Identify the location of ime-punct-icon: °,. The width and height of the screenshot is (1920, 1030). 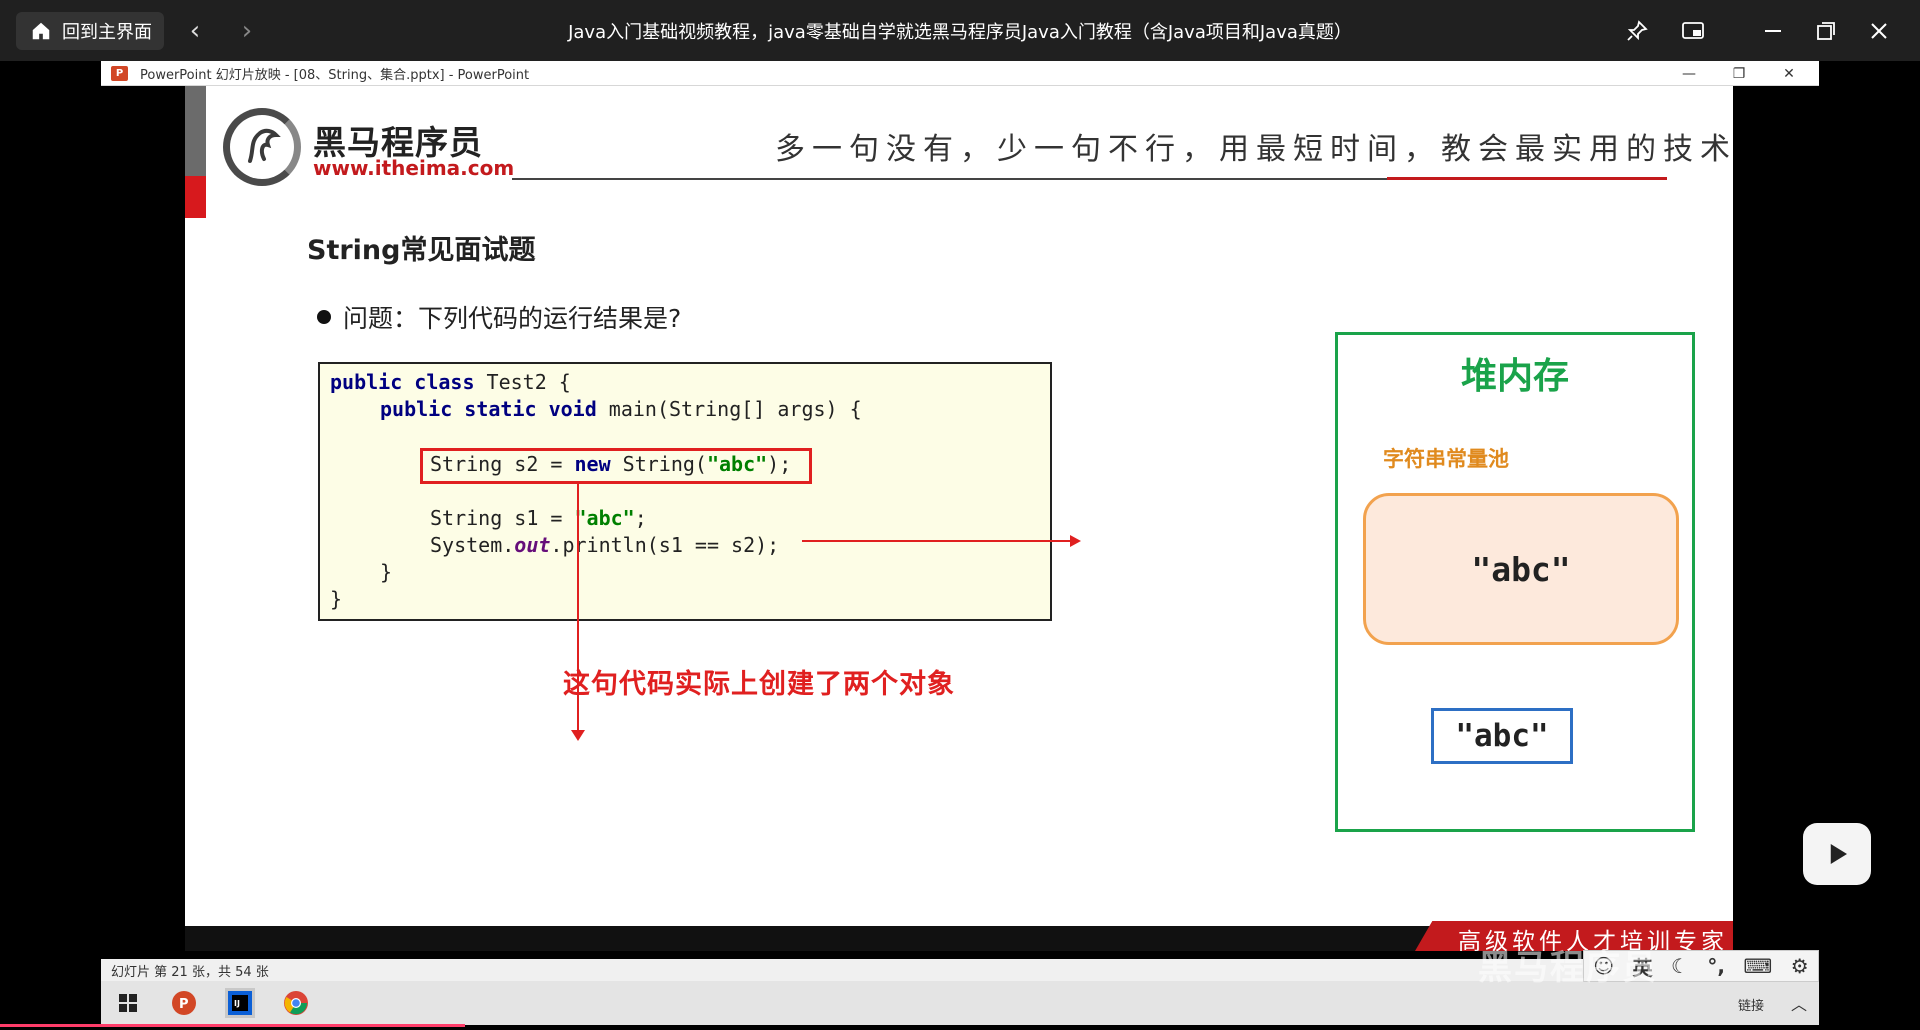
(1716, 966).